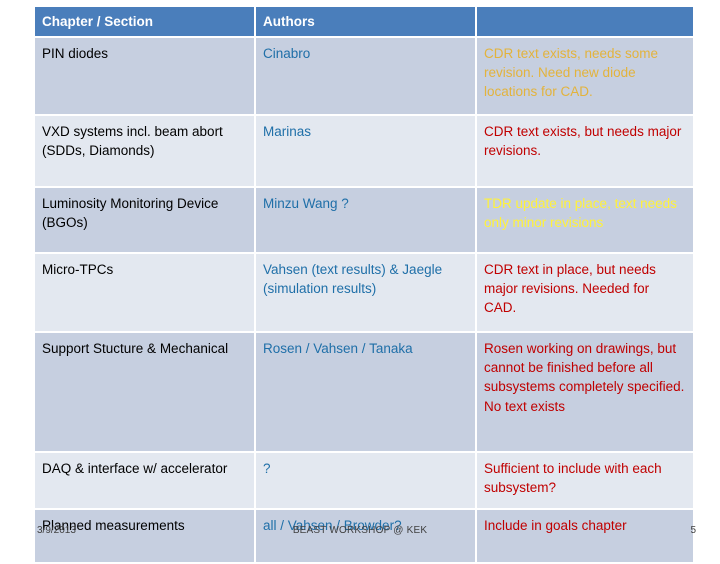 This screenshot has width=720, height=564. Describe the element at coordinates (693, 530) in the screenshot. I see `footer-page-number: 5` at that location.